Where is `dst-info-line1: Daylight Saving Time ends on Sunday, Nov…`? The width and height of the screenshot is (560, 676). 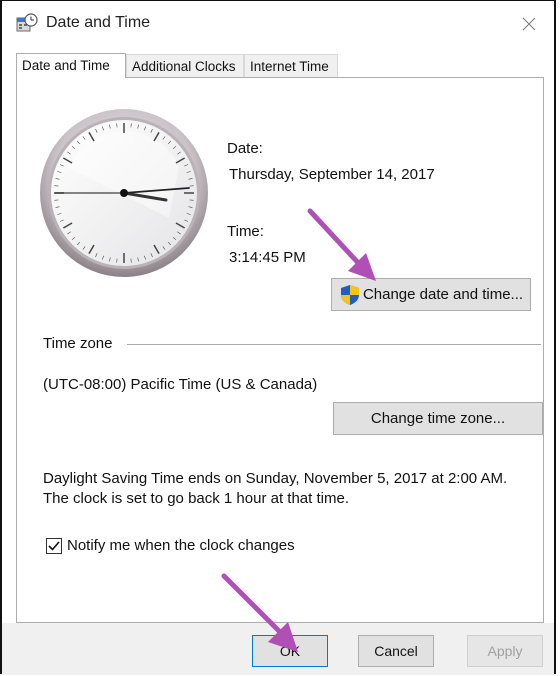 dst-info-line1: Daylight Saving Time ends on Sunday, Nov… is located at coordinates (275, 478).